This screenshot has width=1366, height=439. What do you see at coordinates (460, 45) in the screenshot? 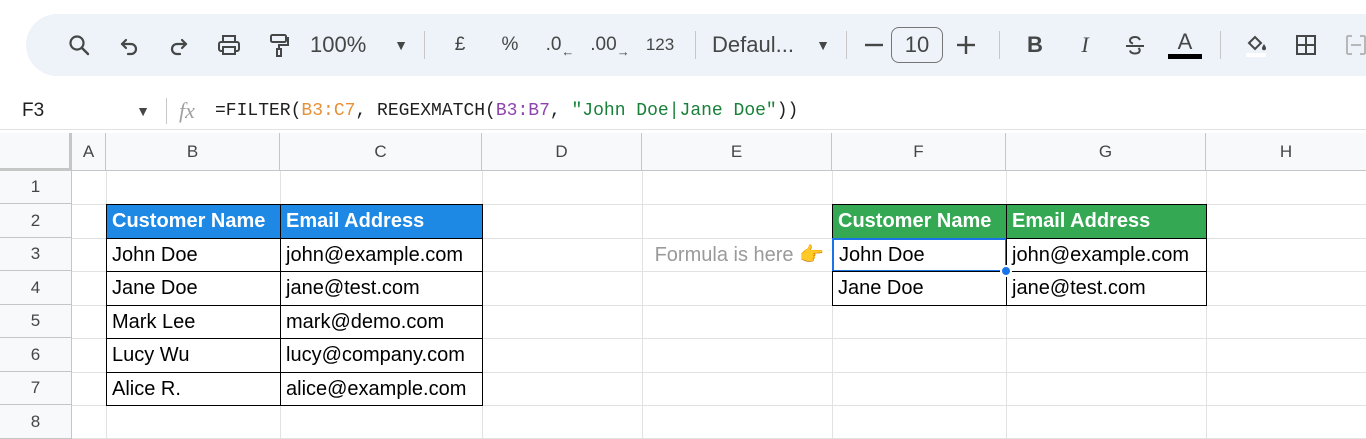
I see `currency-format-button: £` at bounding box center [460, 45].